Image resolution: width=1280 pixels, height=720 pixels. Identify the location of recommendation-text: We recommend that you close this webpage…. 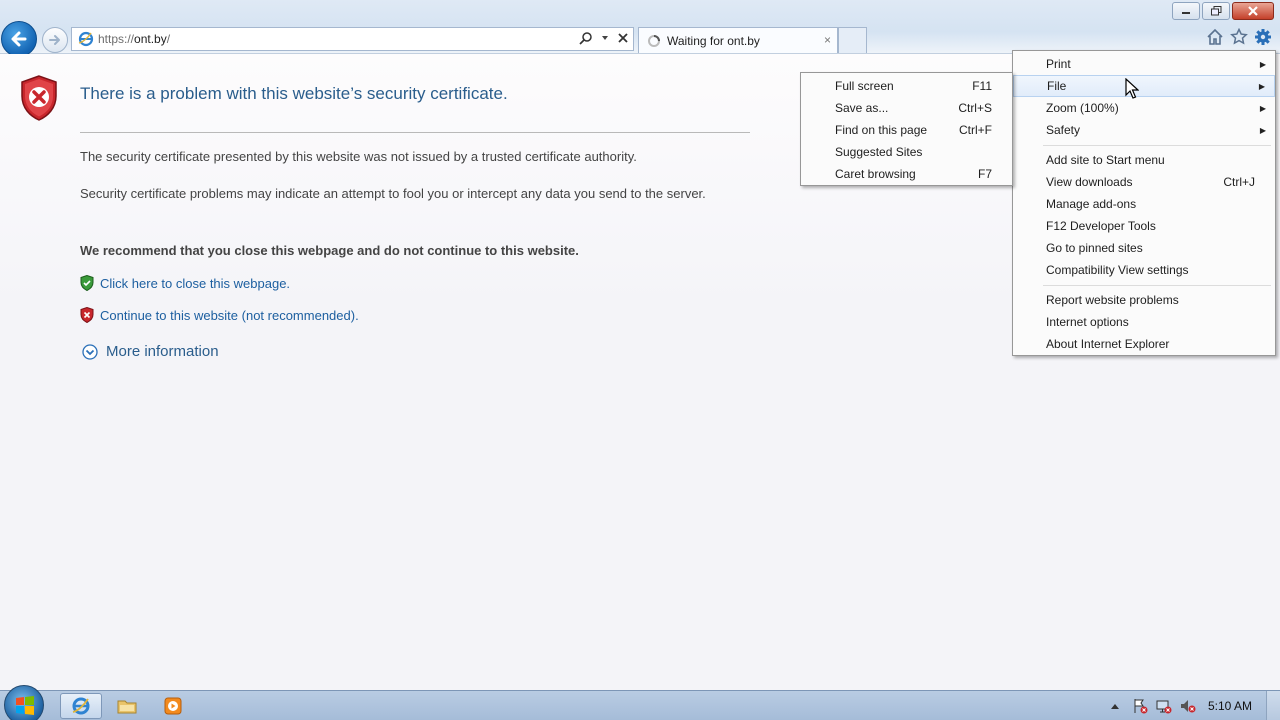
(329, 250).